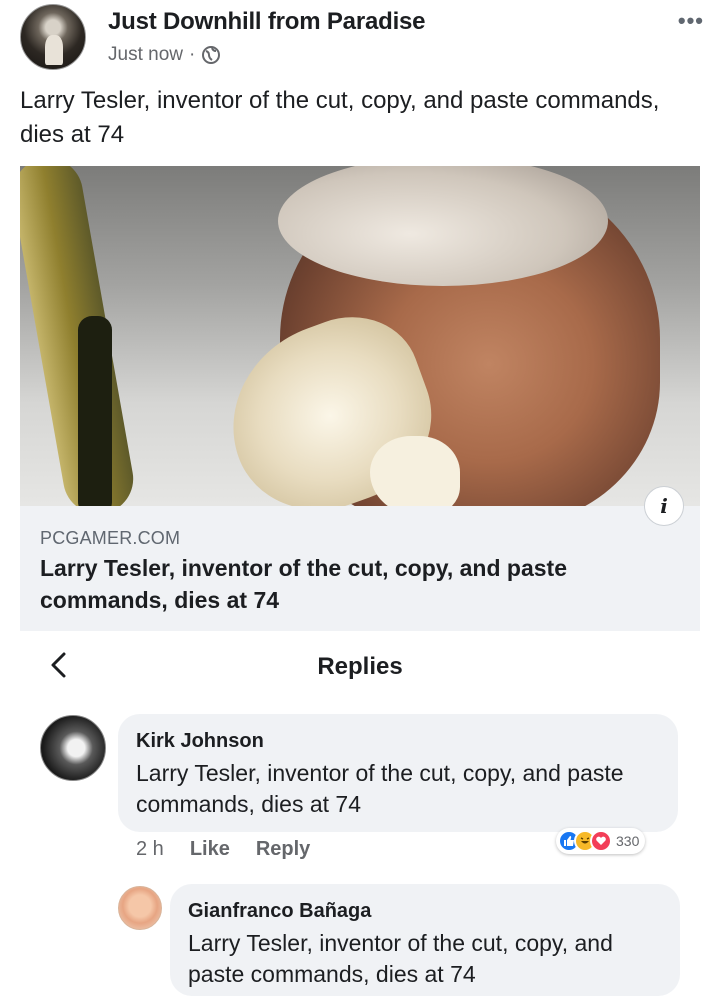 This screenshot has height=997, width=720. What do you see at coordinates (211, 55) in the screenshot?
I see `globe-icon` at bounding box center [211, 55].